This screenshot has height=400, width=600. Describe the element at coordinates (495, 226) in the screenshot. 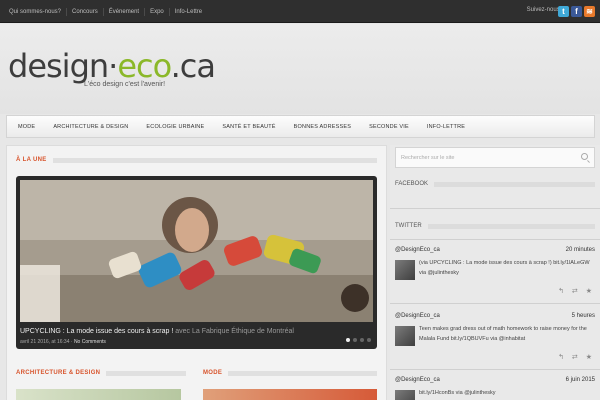

I see `twitter-widget-title: Twitter` at that location.